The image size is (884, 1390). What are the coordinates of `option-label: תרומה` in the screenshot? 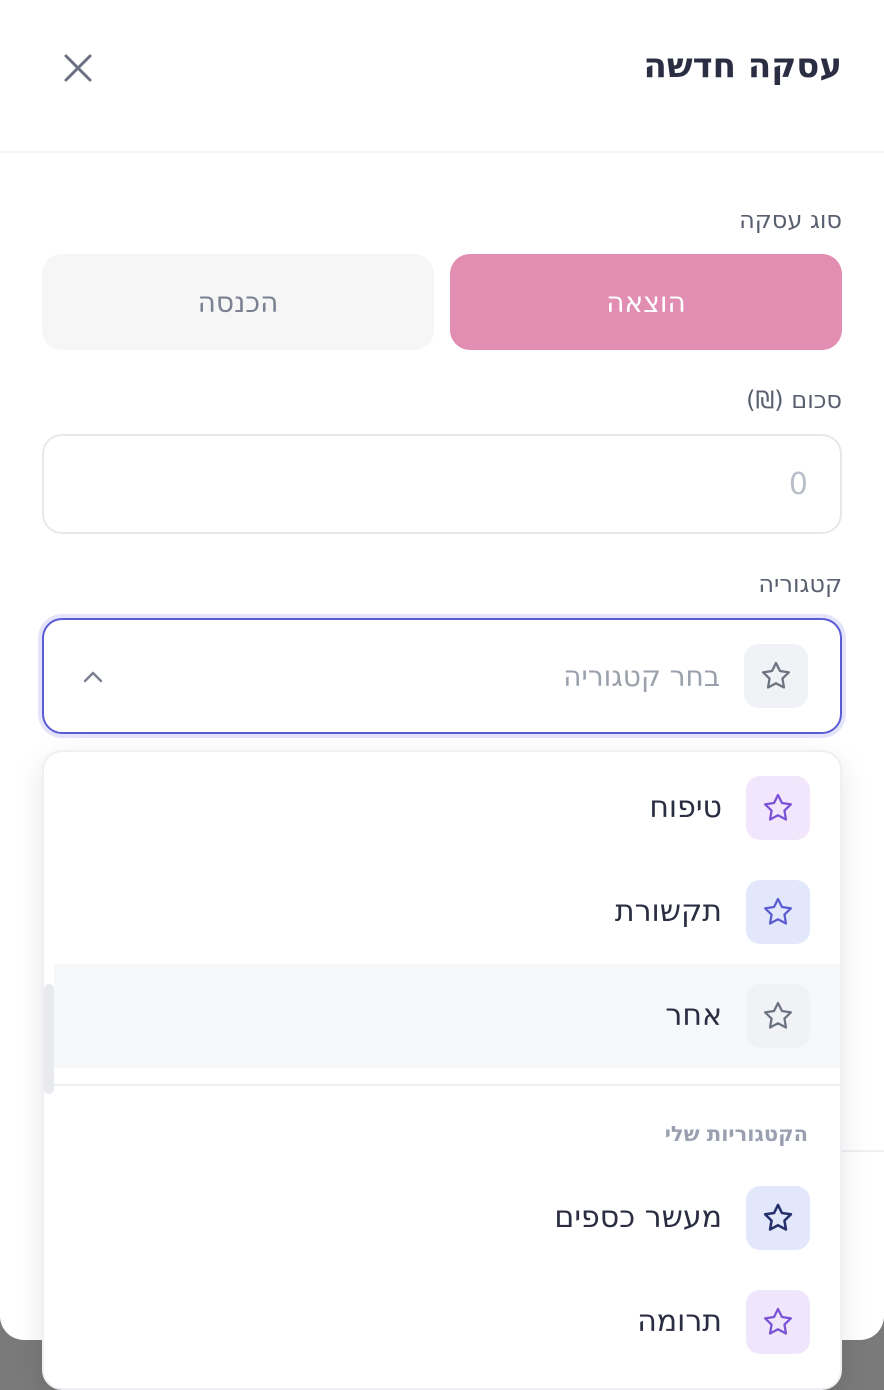 It's located at (679, 1321).